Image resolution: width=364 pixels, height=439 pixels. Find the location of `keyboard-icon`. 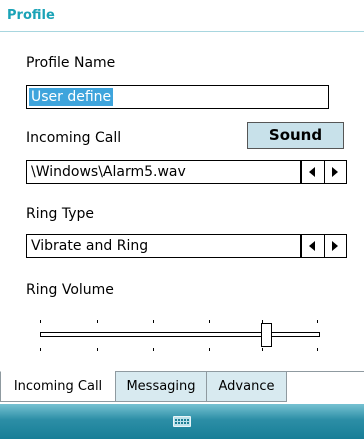

keyboard-icon is located at coordinates (182, 421).